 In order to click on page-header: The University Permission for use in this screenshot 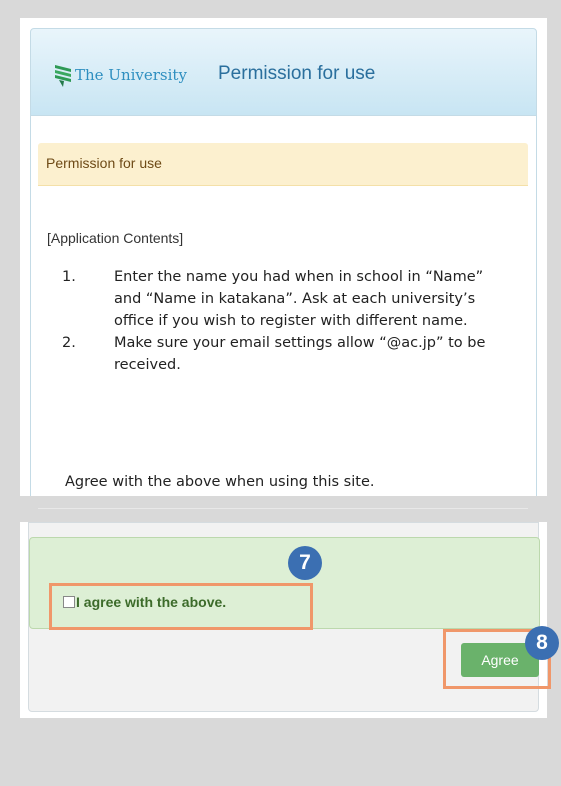, I will do `click(283, 72)`.